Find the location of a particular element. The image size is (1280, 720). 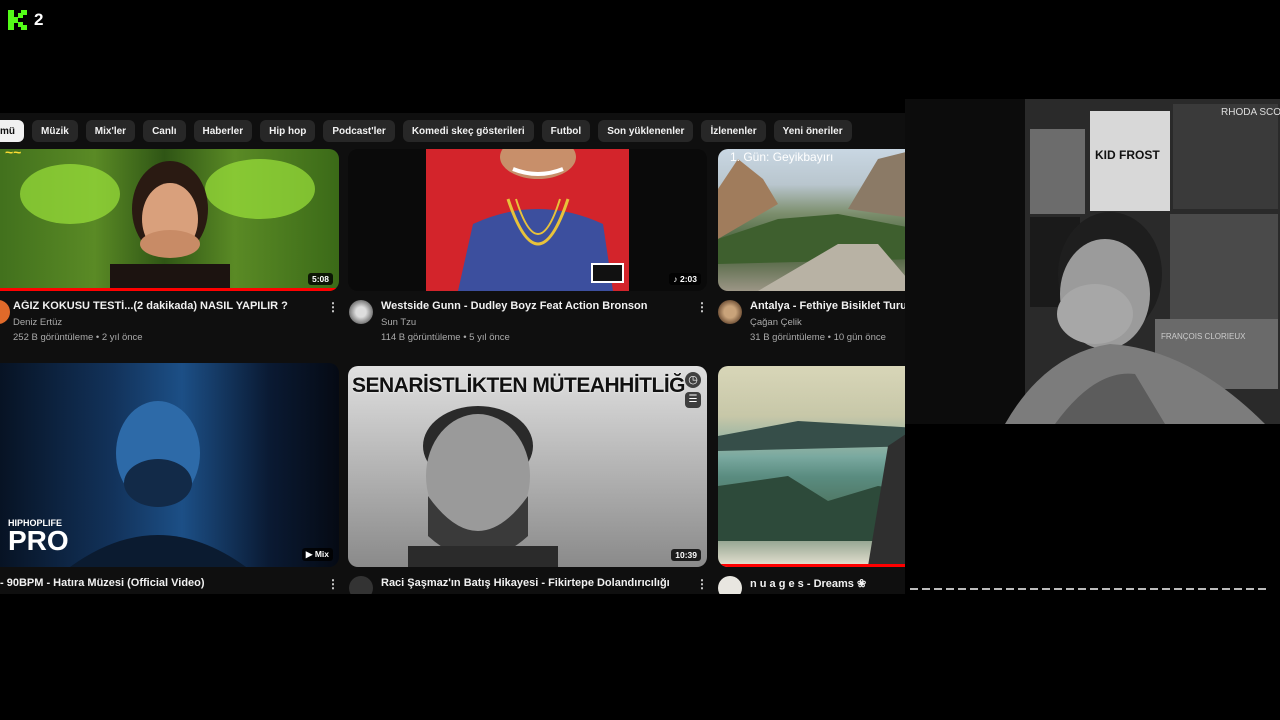

poster-text: KID FROST is located at coordinates (1127, 155).